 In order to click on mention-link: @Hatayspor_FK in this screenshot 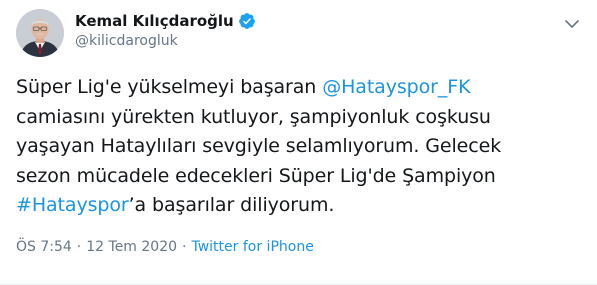, I will do `click(396, 87)`.